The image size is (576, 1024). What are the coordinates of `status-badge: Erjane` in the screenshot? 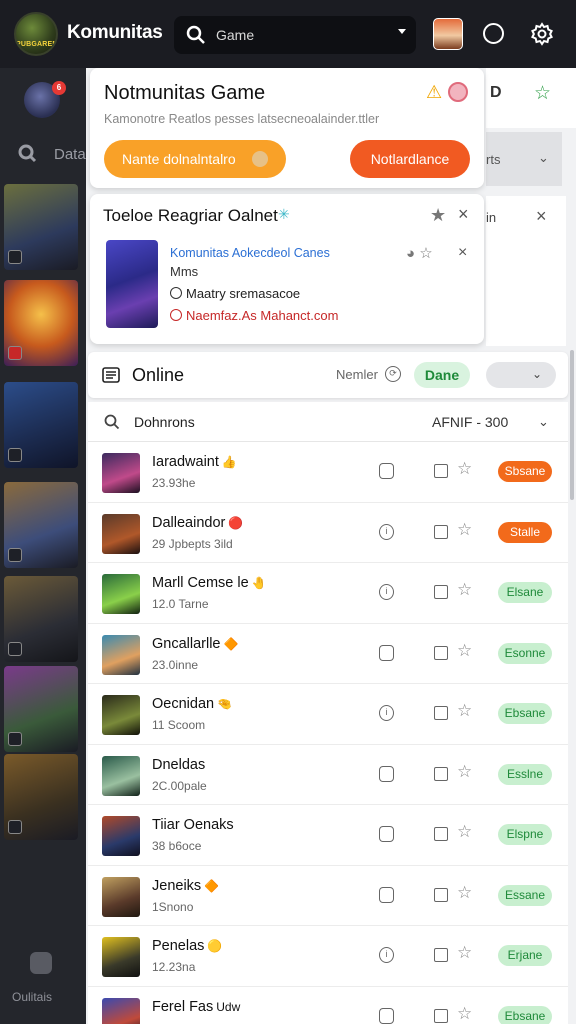 It's located at (525, 955).